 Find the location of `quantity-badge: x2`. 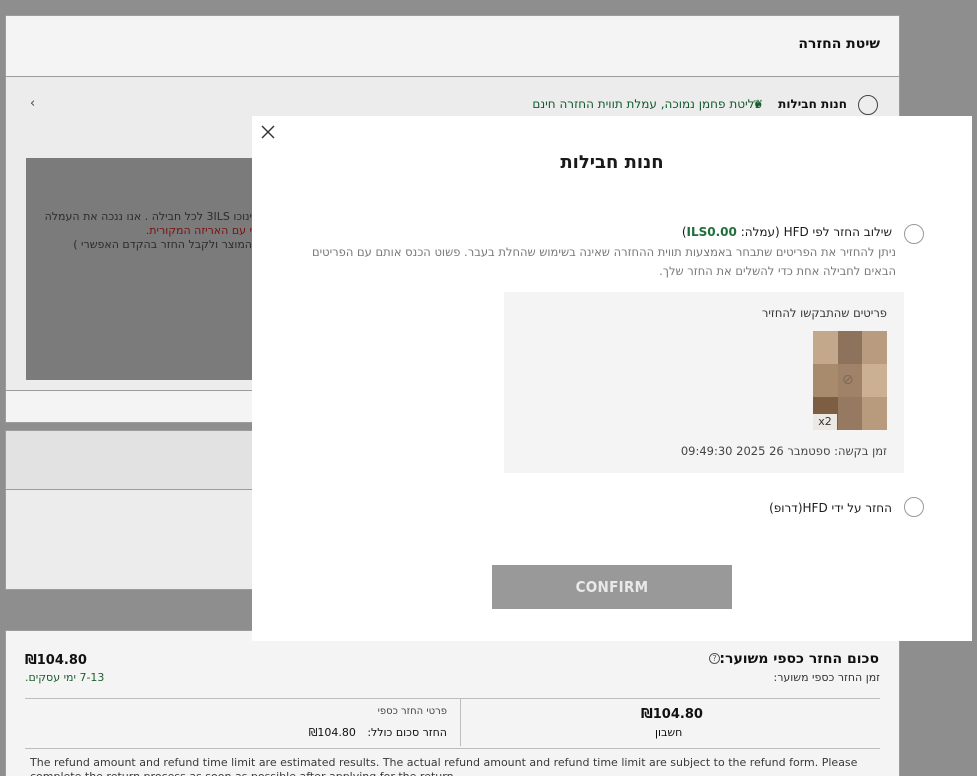

quantity-badge: x2 is located at coordinates (825, 422).